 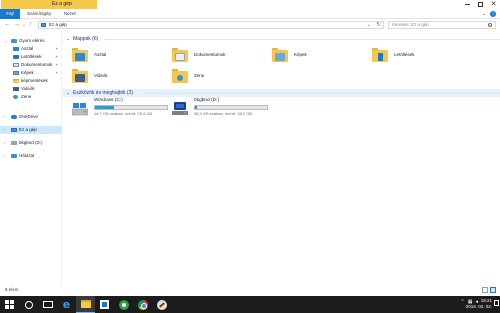 What do you see at coordinates (416, 56) in the screenshot?
I see `folder-downloads: Letöltések` at bounding box center [416, 56].